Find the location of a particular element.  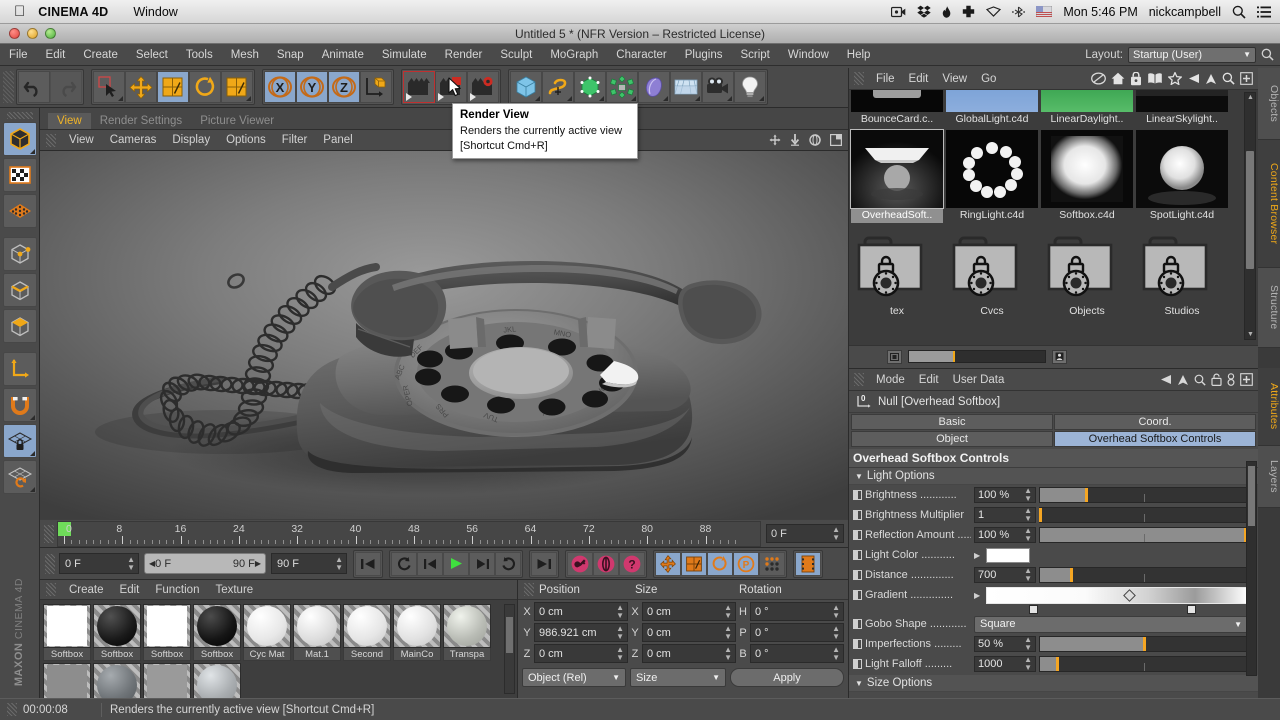

texture-mode-button is located at coordinates (19, 175).